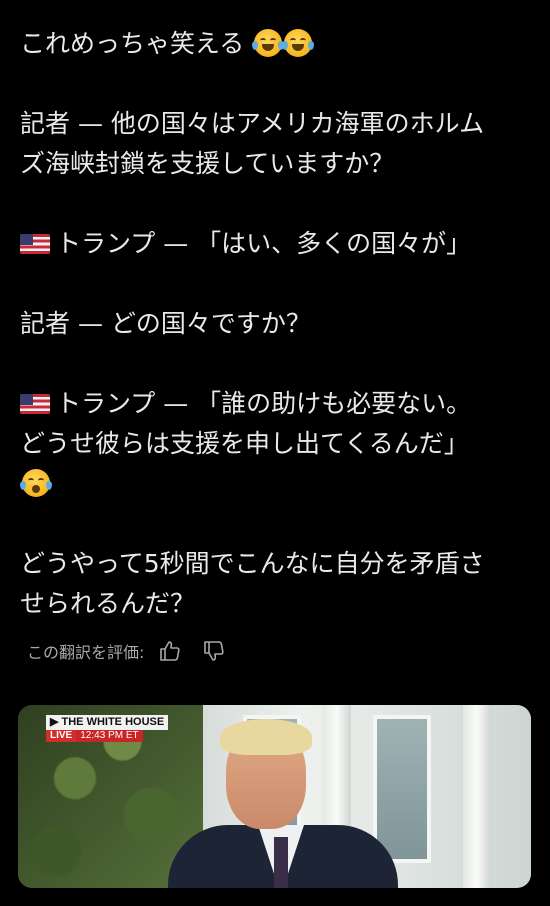 Image resolution: width=550 pixels, height=906 pixels. What do you see at coordinates (477, 796) in the screenshot?
I see `column` at bounding box center [477, 796].